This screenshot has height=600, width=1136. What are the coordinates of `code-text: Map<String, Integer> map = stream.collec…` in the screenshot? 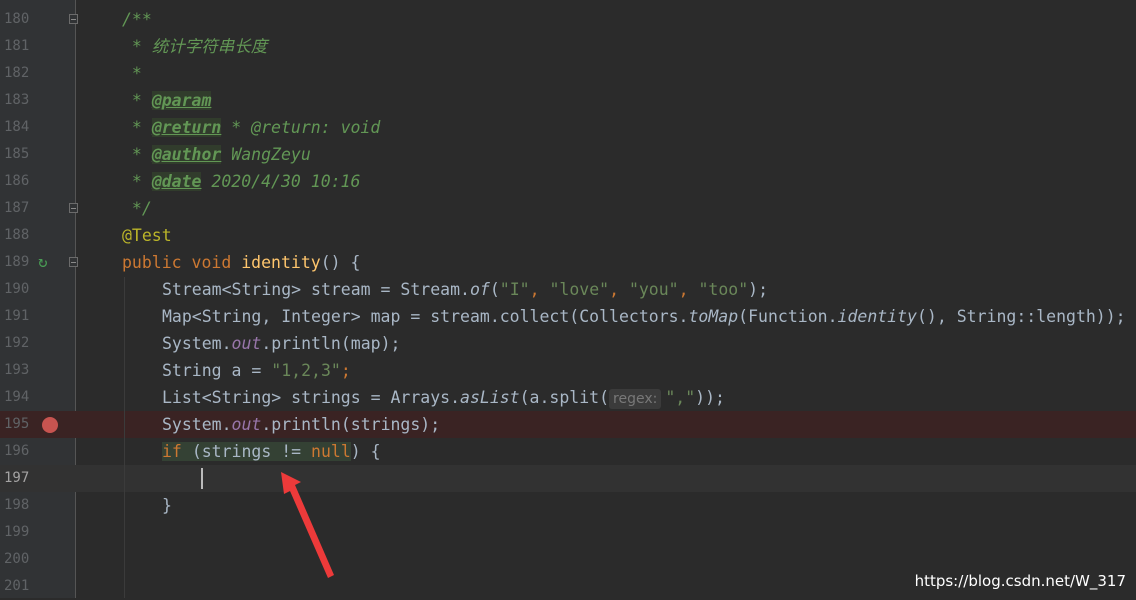 It's located at (644, 316).